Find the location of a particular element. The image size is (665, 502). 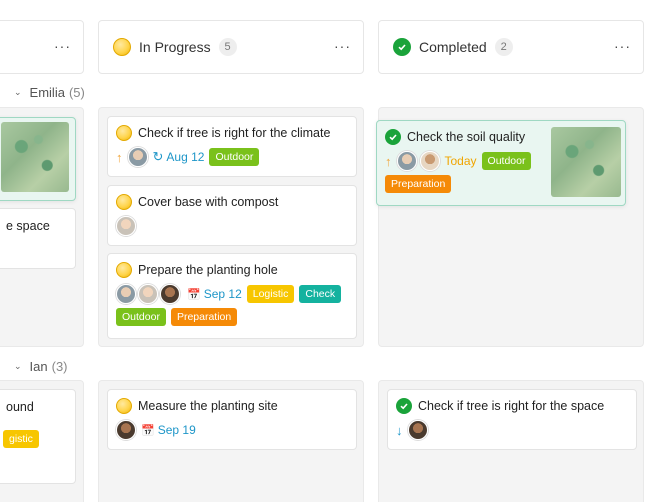

task-title: Check if tree is right for the climate is located at coordinates (234, 133).